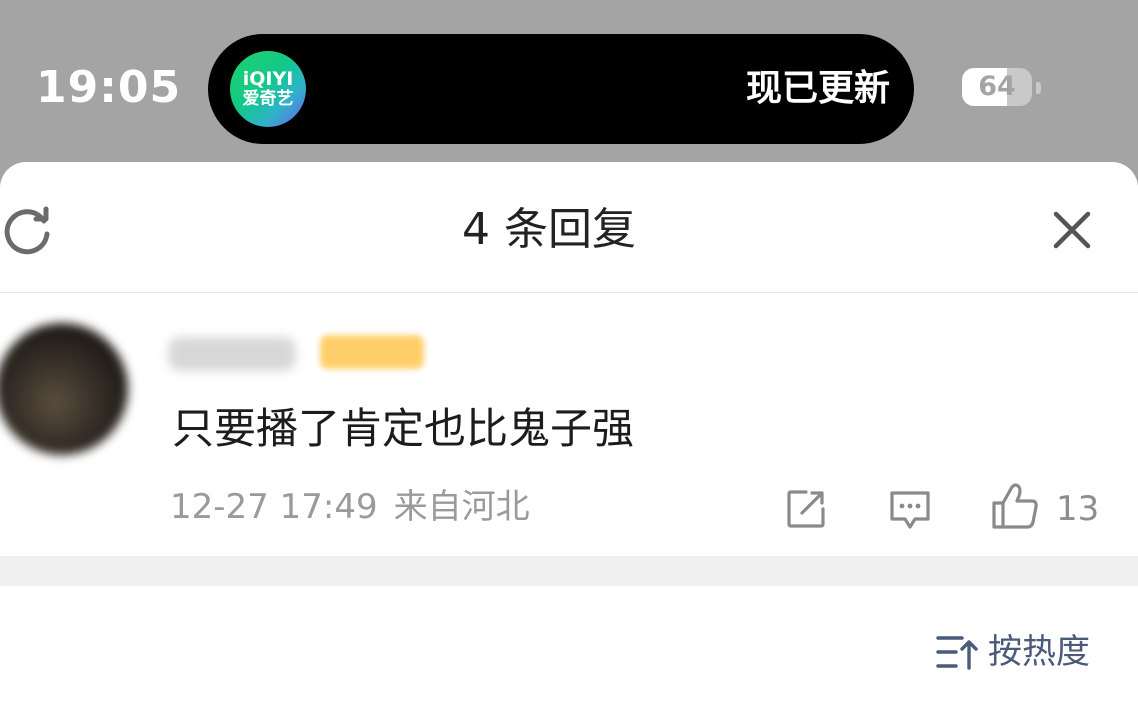  I want to click on like-count: 13, so click(1078, 509).